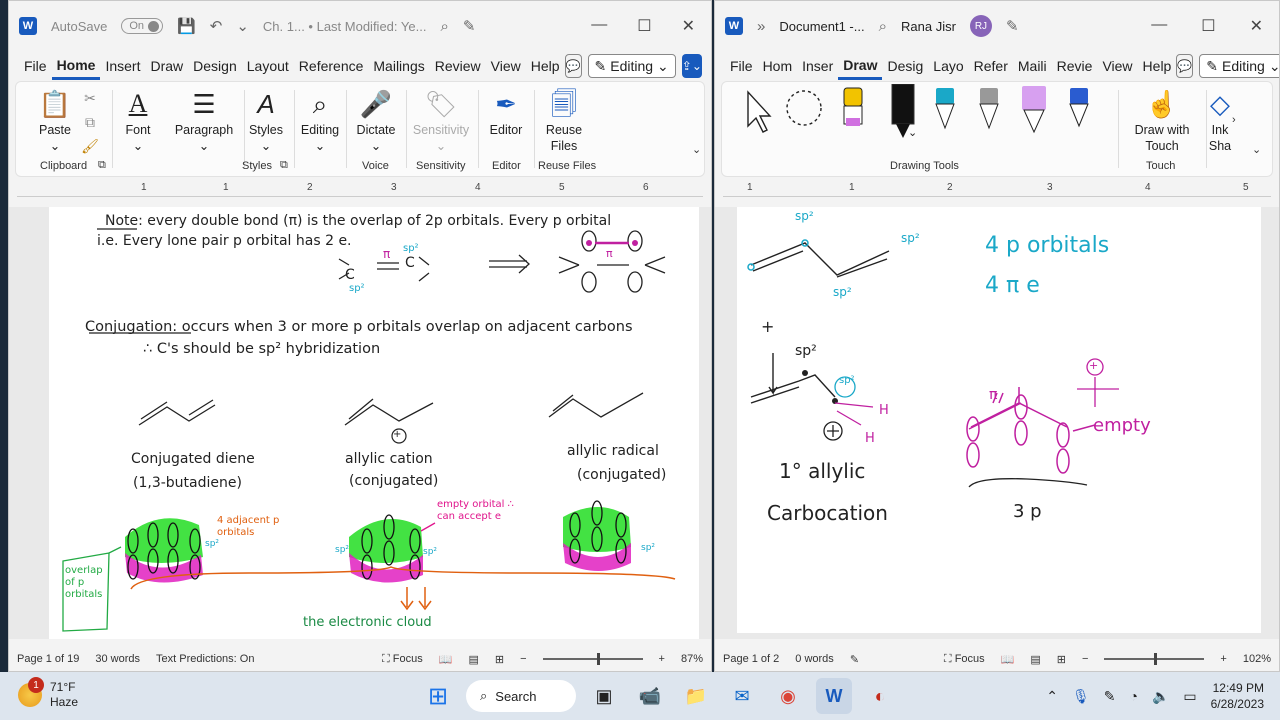 The width and height of the screenshot is (1280, 720). Describe the element at coordinates (1160, 696) in the screenshot. I see `volume-icon: 🔈` at that location.